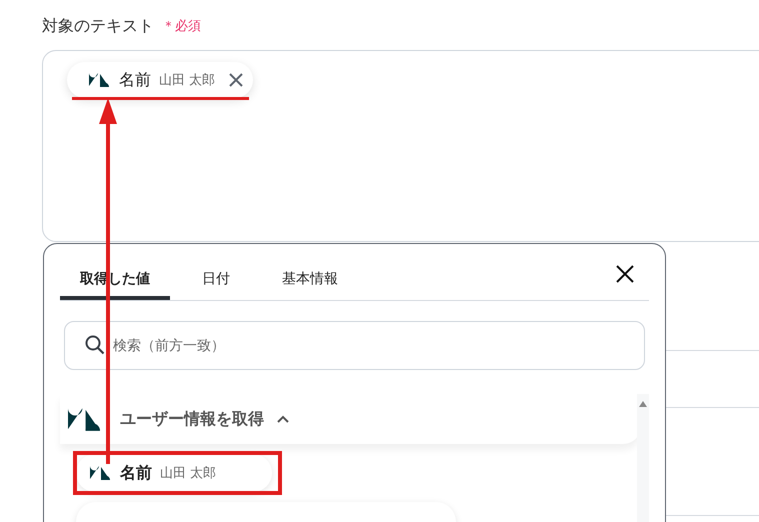 The height and width of the screenshot is (522, 759). Describe the element at coordinates (98, 26) in the screenshot. I see `field-label: 対象のテキスト` at that location.